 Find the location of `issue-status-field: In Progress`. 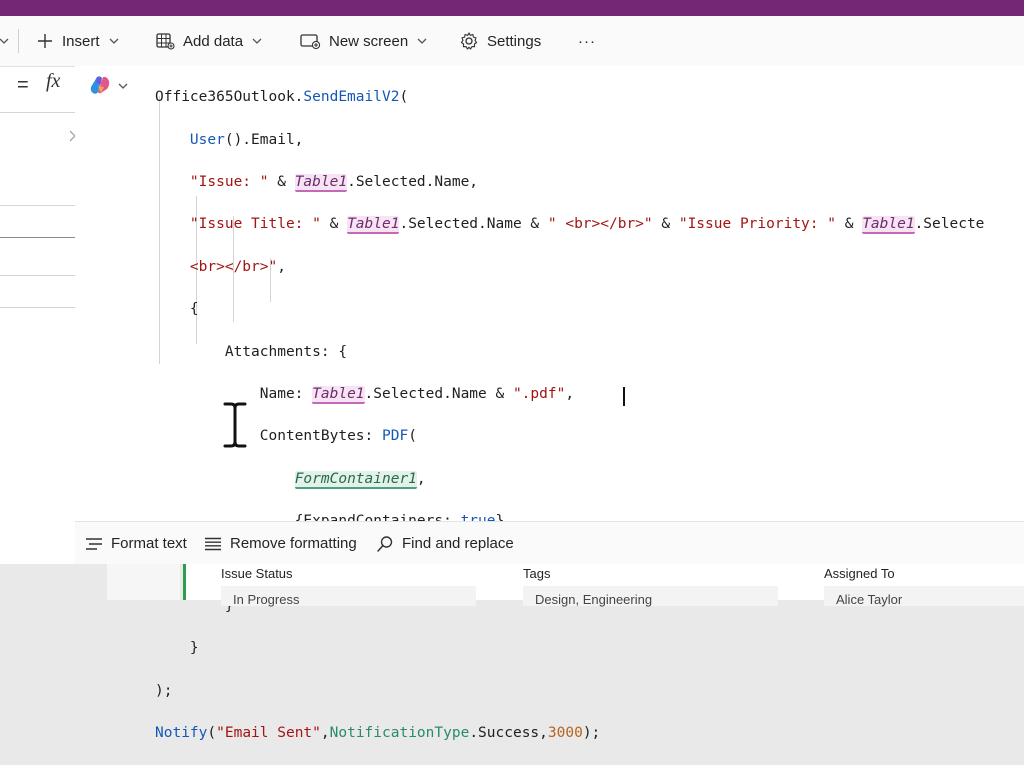

issue-status-field: In Progress is located at coordinates (348, 596).